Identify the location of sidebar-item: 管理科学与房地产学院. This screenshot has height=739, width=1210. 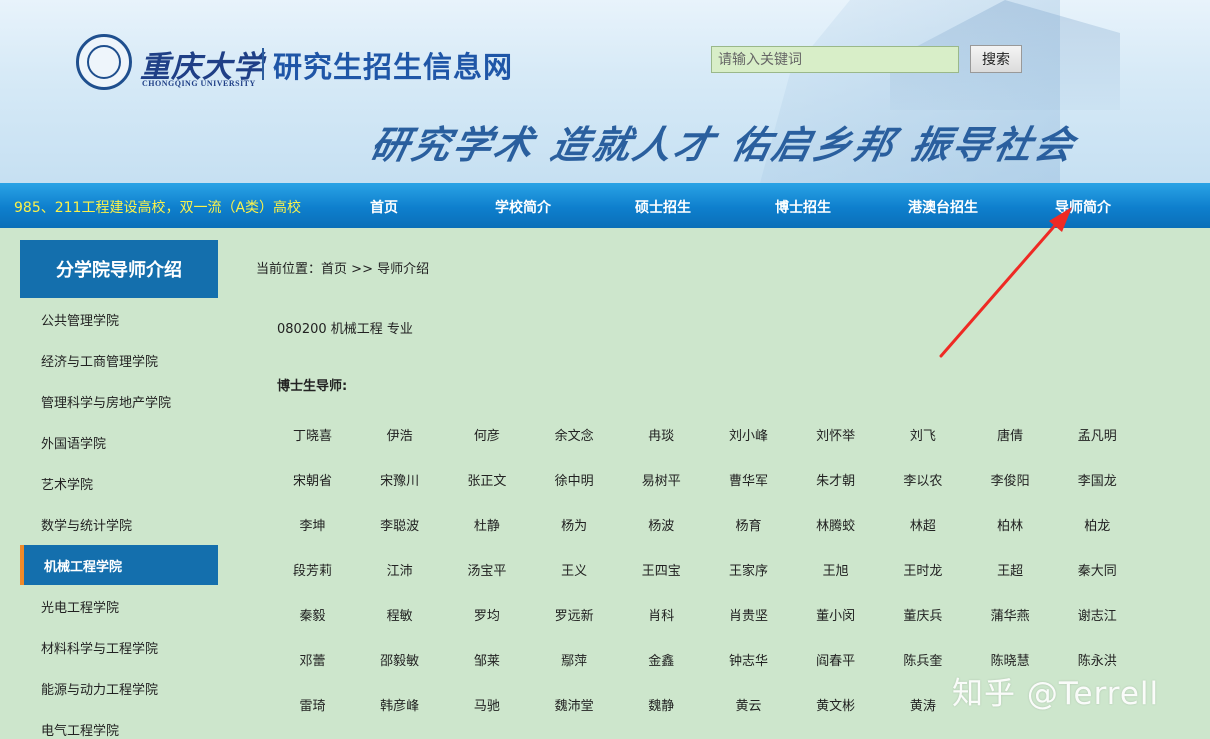
(119, 401).